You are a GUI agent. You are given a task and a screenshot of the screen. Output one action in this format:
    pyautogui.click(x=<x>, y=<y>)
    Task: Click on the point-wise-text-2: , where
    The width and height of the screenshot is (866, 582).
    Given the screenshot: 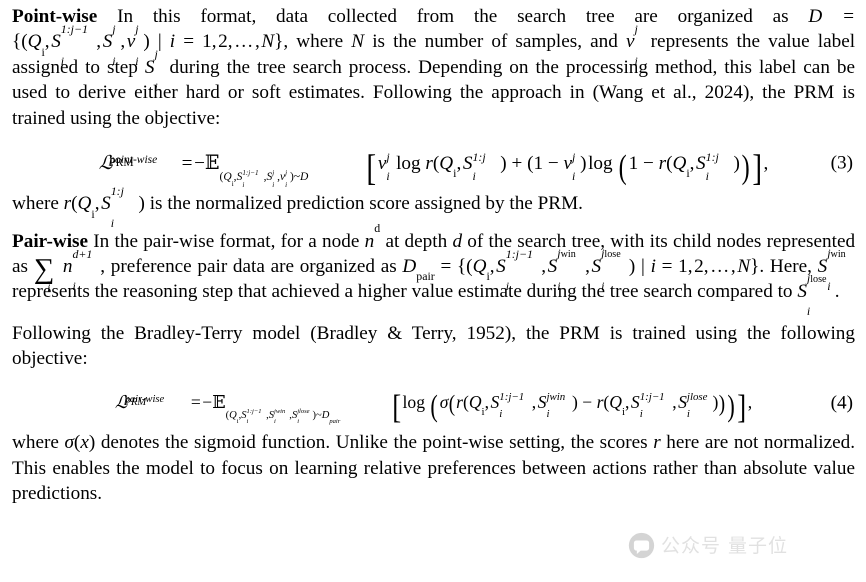 What is the action you would take?
    pyautogui.click(x=313, y=42)
    